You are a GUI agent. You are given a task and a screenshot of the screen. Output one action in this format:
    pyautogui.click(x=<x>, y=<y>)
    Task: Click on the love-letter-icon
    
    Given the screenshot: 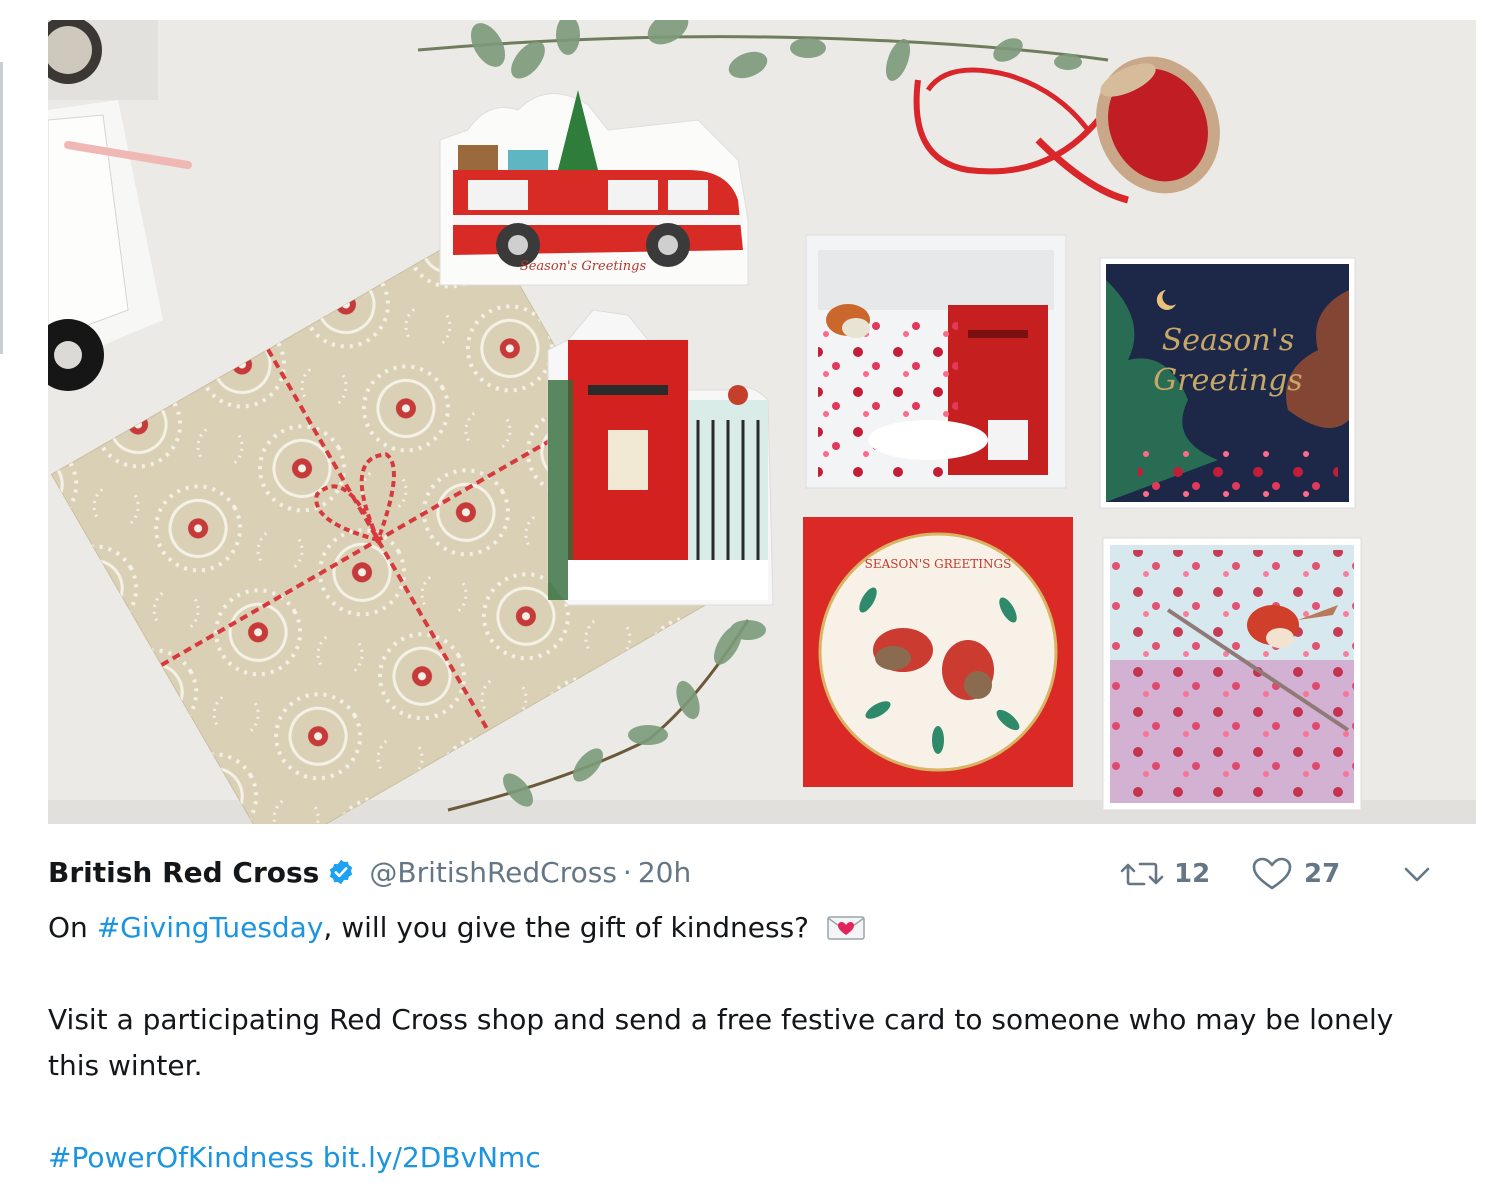 What is the action you would take?
    pyautogui.click(x=846, y=928)
    